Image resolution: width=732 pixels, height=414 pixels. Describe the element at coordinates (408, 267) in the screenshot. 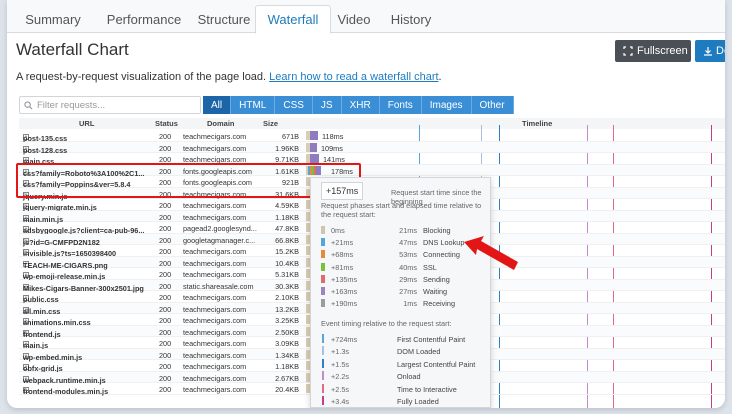

I see `phase-duration: 40ms` at that location.